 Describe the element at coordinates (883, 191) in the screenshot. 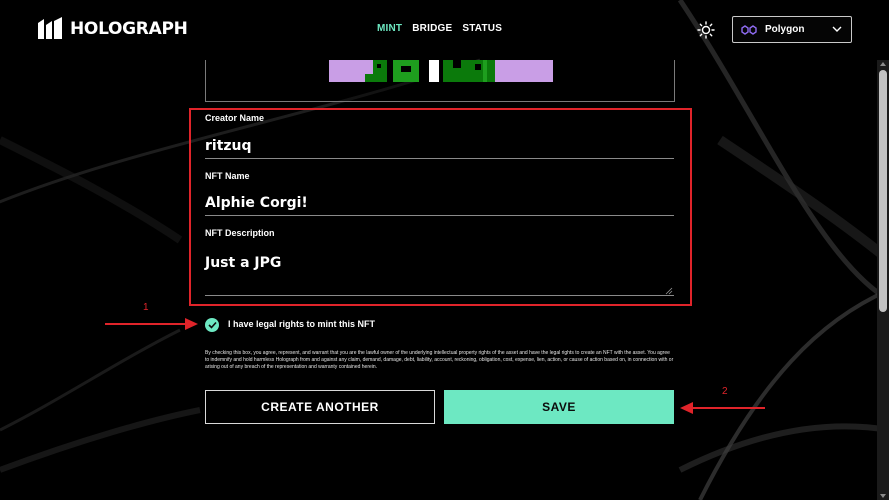

I see `scrollbar-thumb` at that location.